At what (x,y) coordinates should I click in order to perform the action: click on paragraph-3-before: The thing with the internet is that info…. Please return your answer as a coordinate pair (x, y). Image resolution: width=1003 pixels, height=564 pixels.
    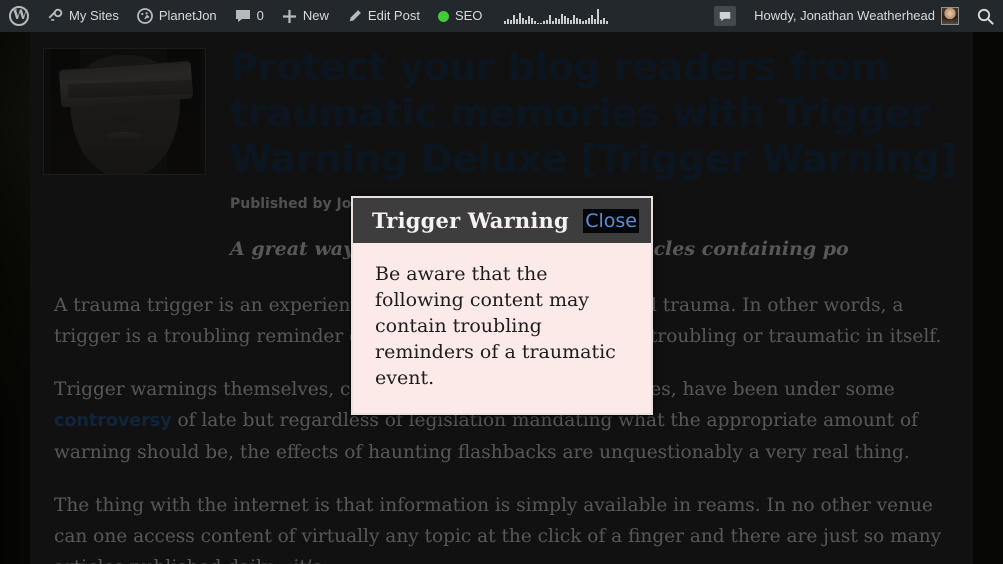
    Looking at the image, I should click on (498, 529).